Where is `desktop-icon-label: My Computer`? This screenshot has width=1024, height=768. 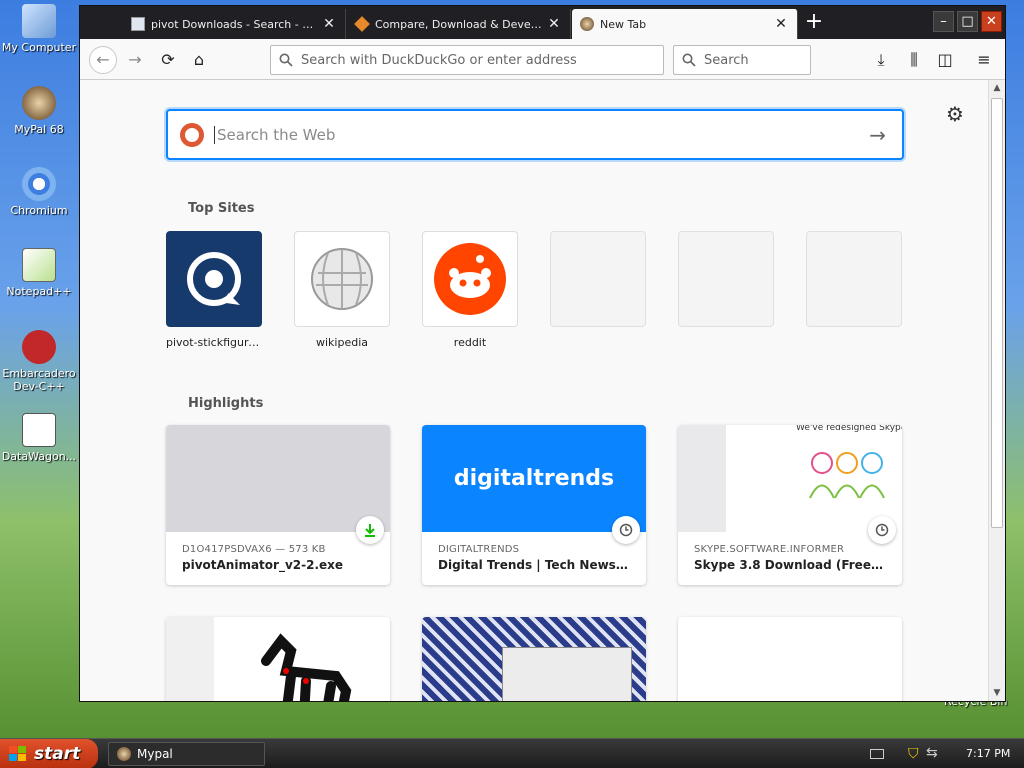
desktop-icon-label: My Computer is located at coordinates (39, 47).